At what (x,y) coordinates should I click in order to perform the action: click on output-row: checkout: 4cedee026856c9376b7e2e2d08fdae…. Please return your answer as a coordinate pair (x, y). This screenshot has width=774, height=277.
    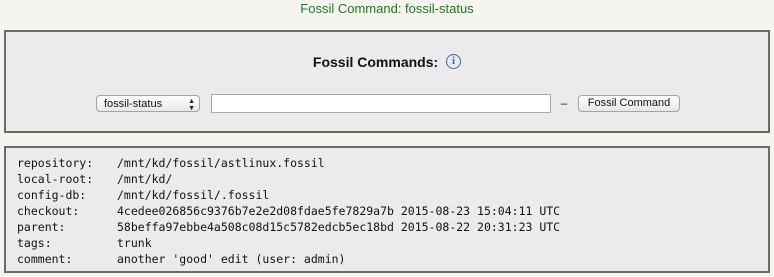
    Looking at the image, I should click on (288, 211).